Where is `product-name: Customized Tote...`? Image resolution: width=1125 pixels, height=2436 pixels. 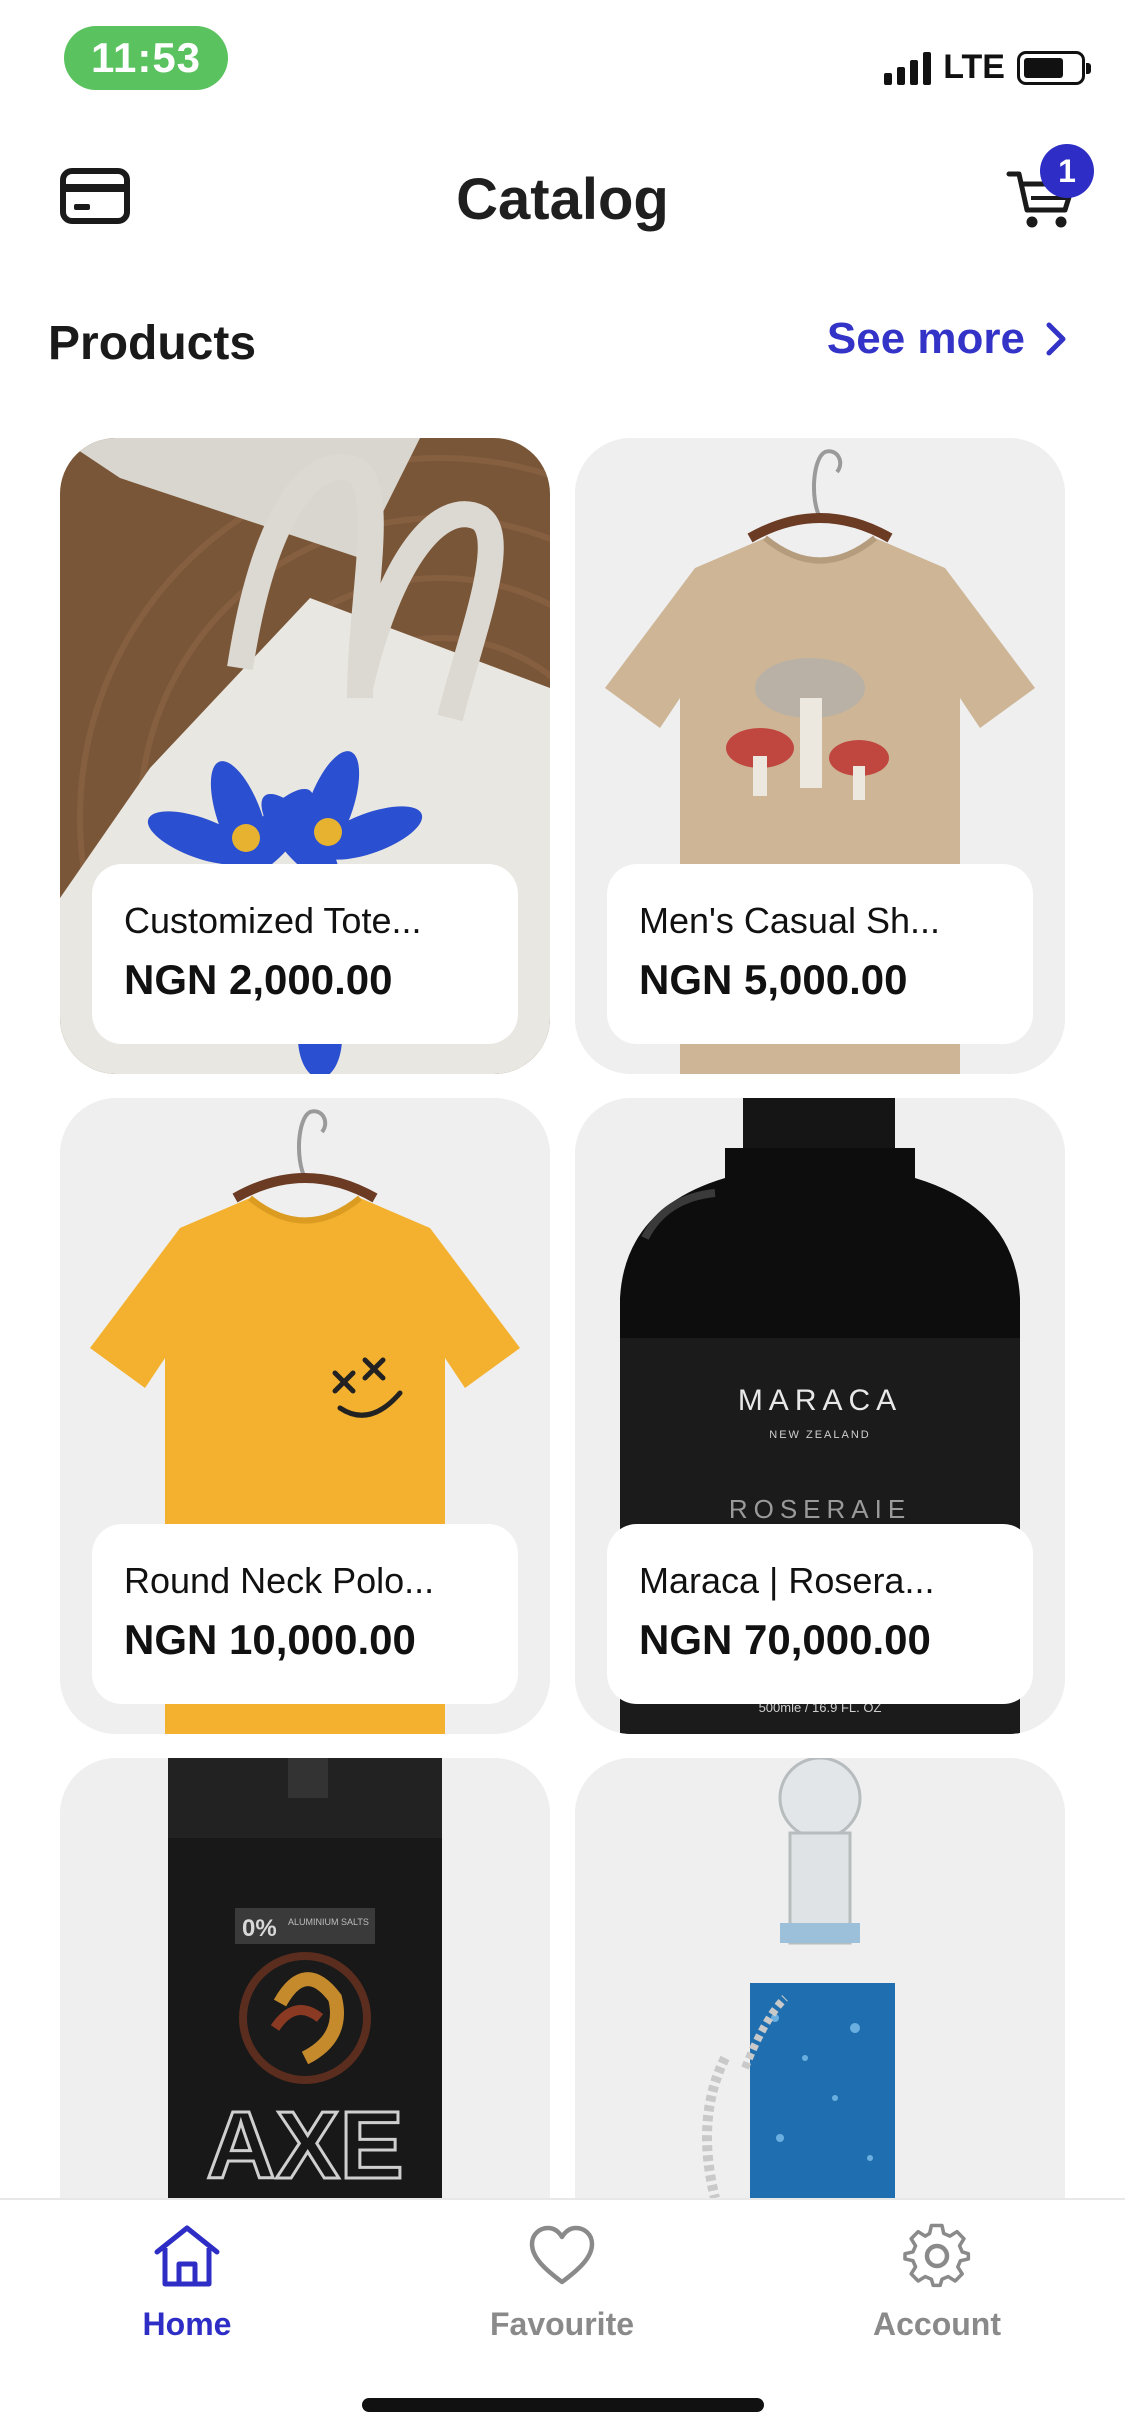 product-name: Customized Tote... is located at coordinates (273, 920).